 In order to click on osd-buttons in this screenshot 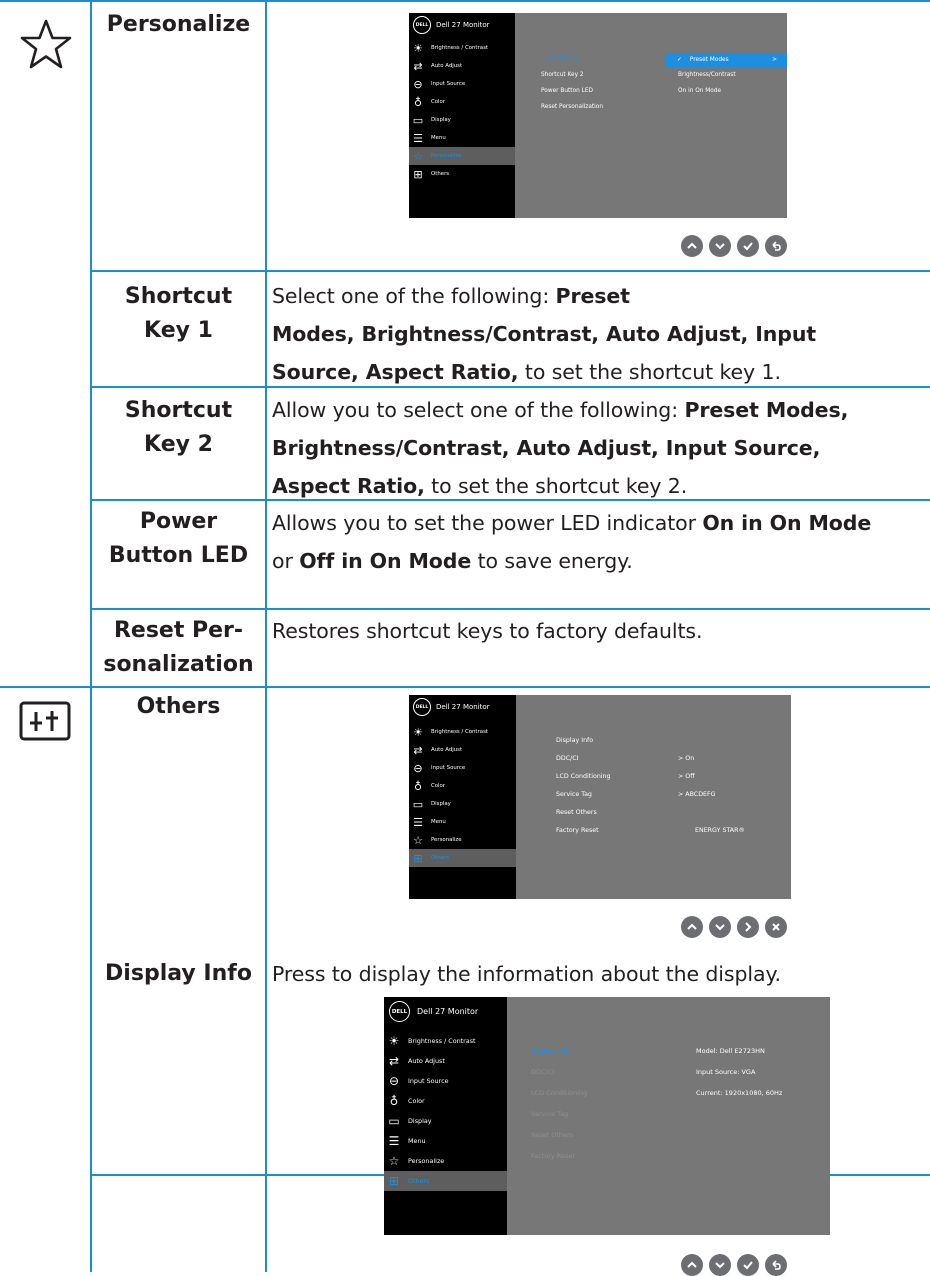, I will do `click(734, 246)`.